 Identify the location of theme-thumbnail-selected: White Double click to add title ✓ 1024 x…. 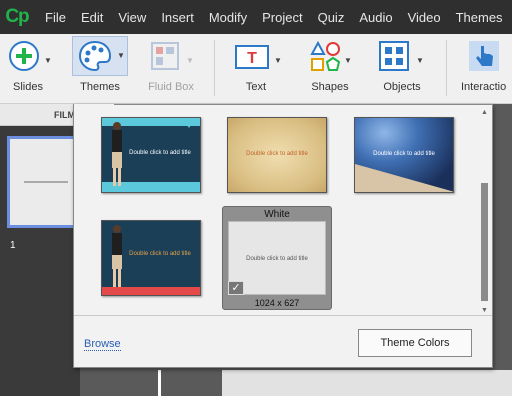
(277, 258).